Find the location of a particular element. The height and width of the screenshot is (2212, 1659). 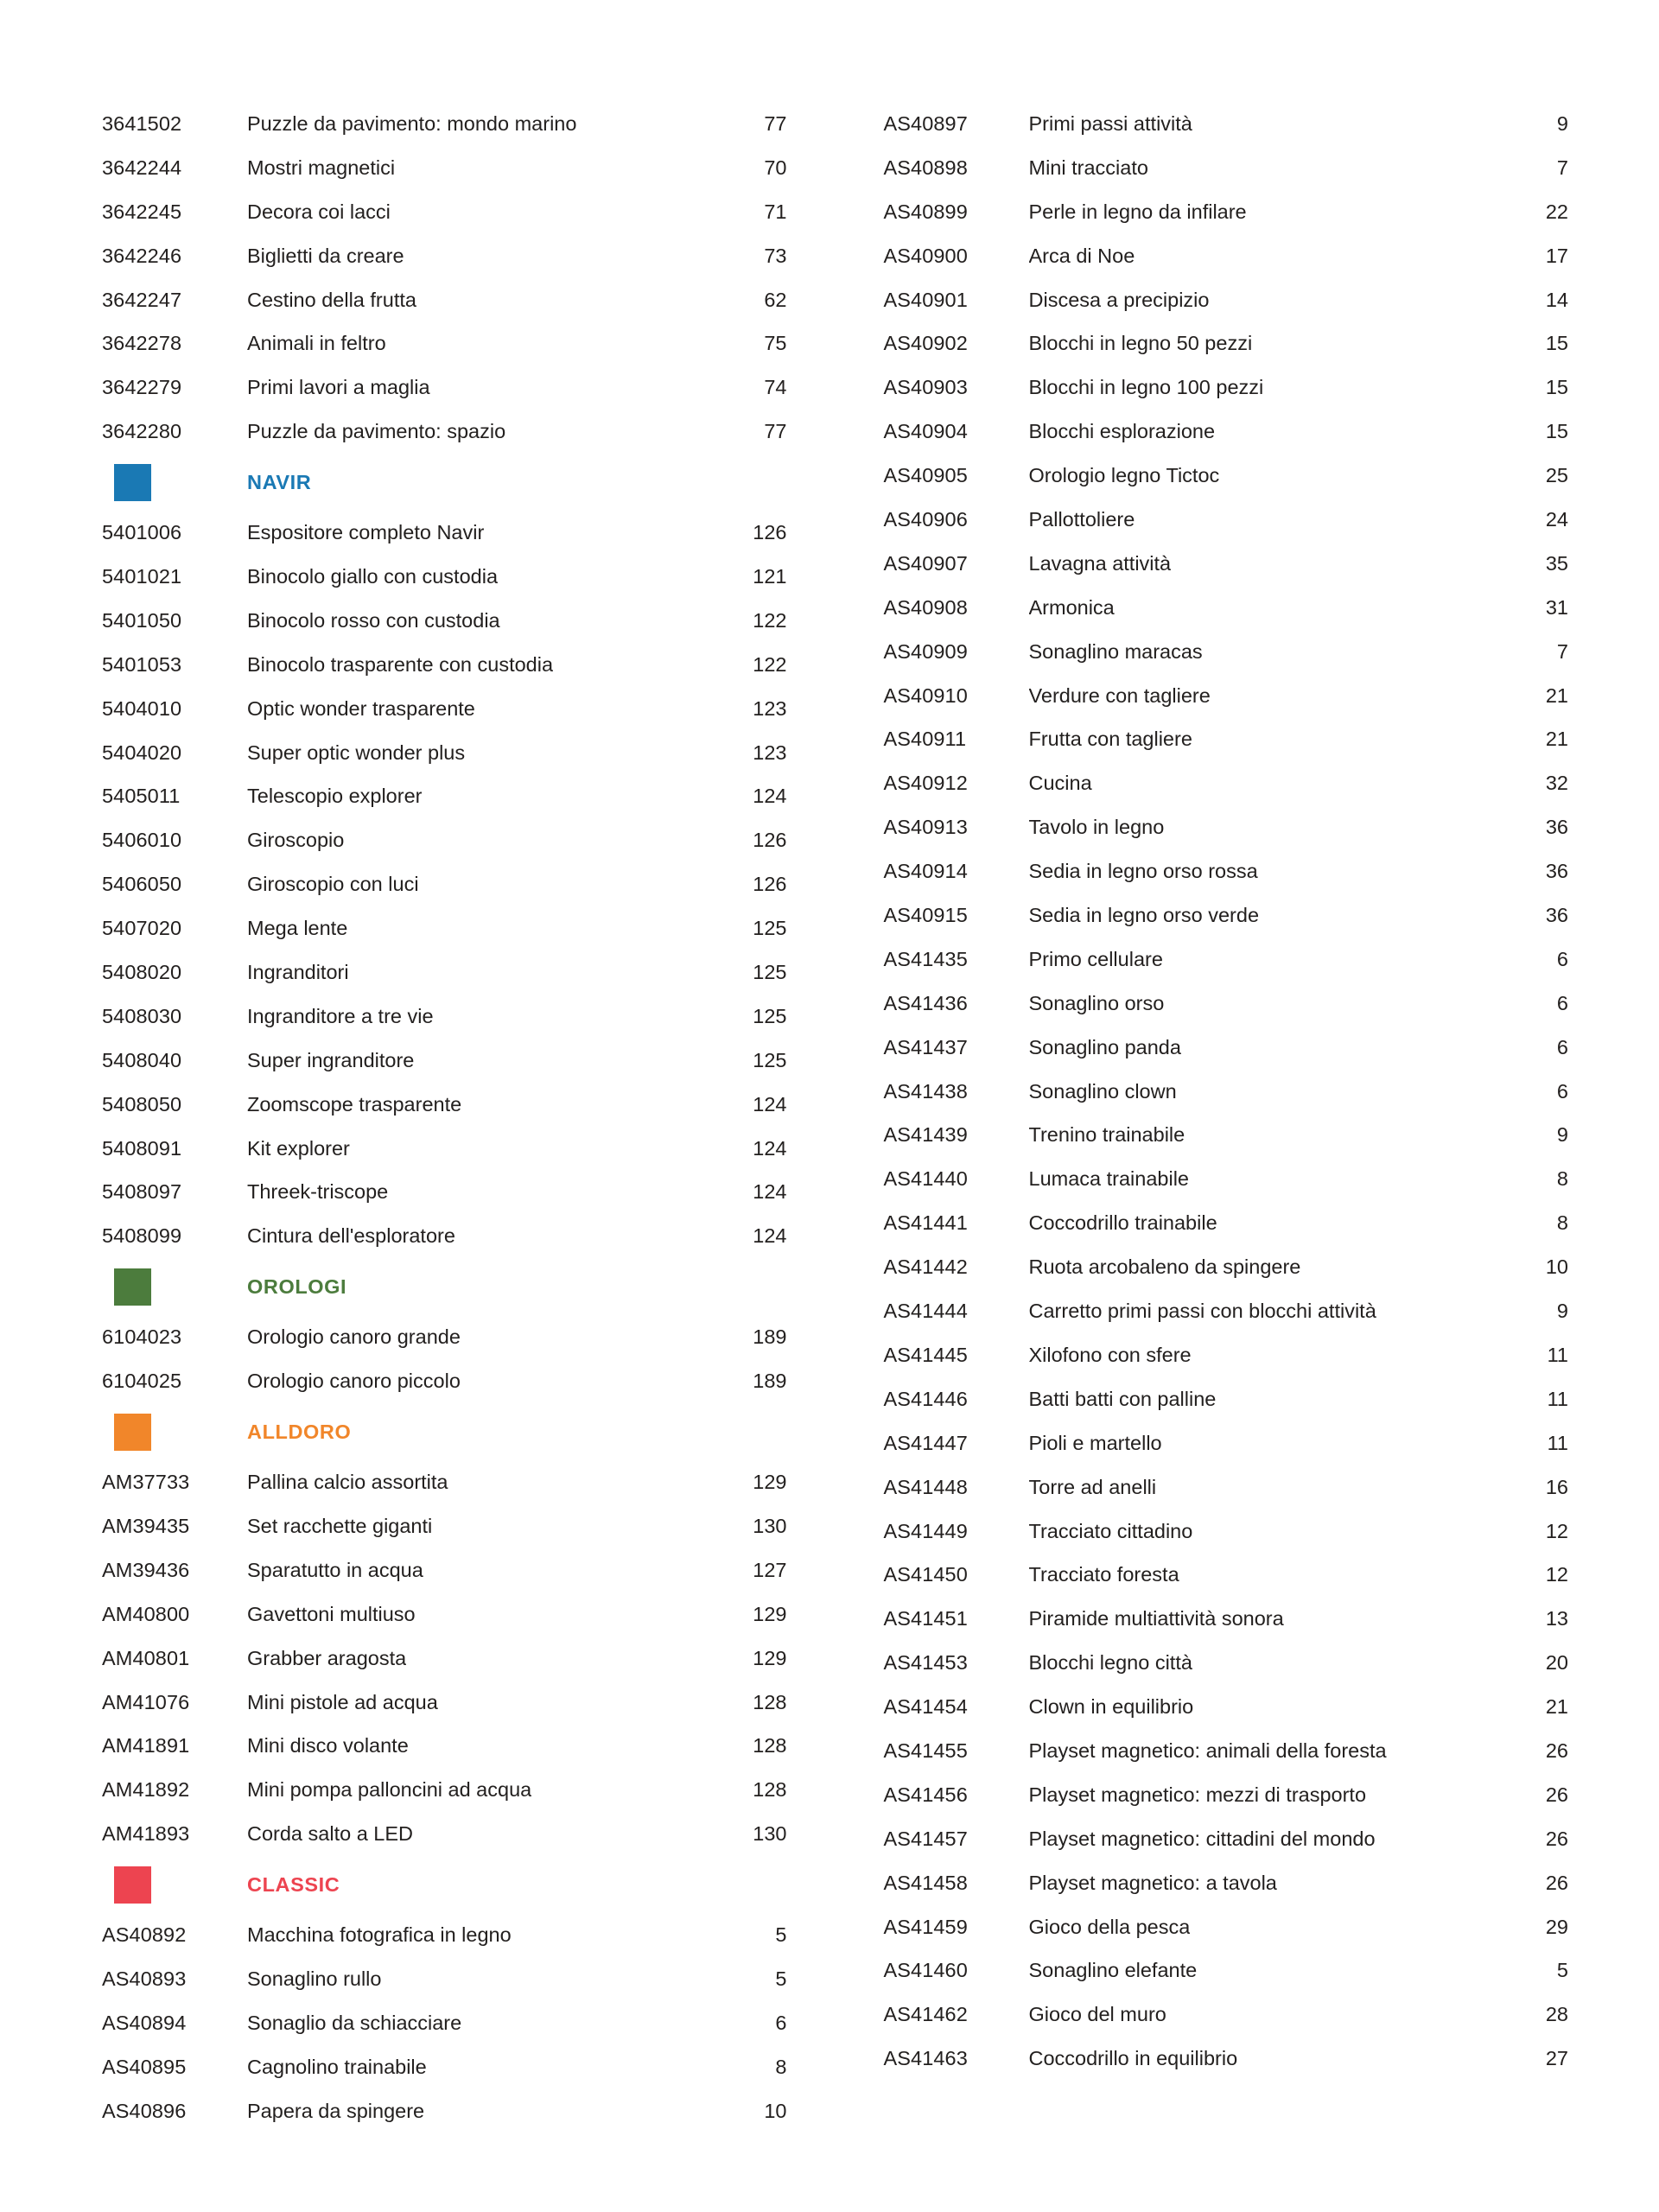

index-entry-row: AS40904 Blocchi esplorazione 15 is located at coordinates (1226, 432).